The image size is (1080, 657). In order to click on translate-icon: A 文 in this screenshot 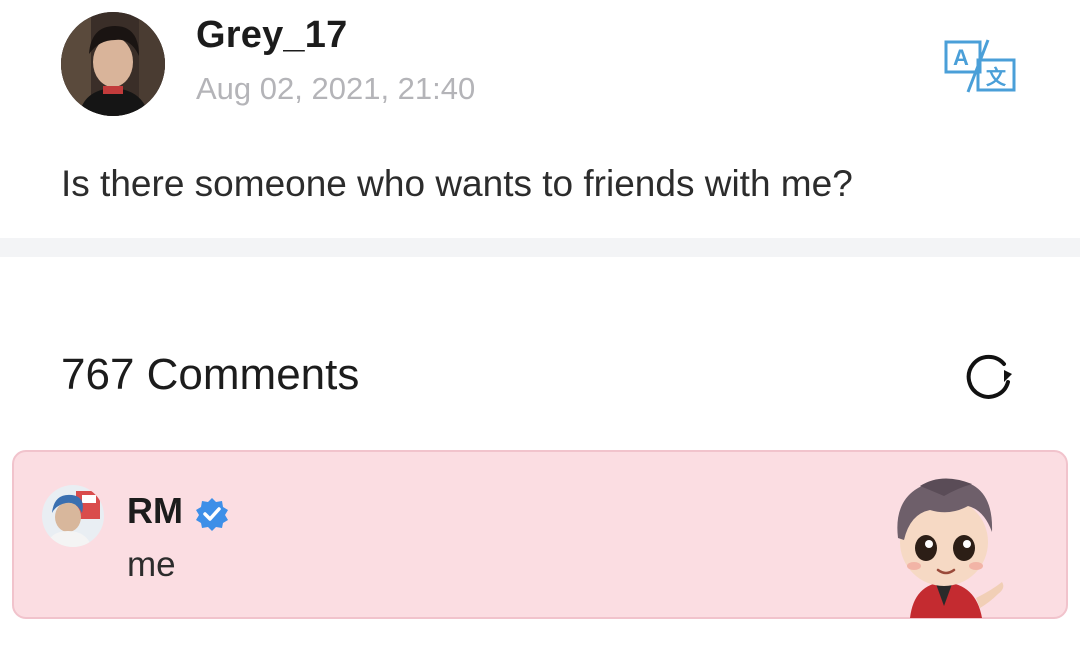, I will do `click(980, 66)`.